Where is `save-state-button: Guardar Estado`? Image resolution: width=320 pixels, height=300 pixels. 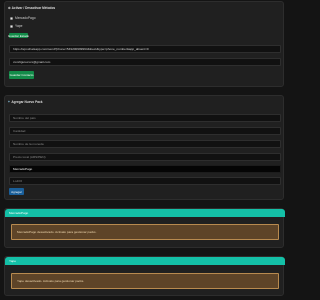
save-state-button: Guardar Estado is located at coordinates (18, 35).